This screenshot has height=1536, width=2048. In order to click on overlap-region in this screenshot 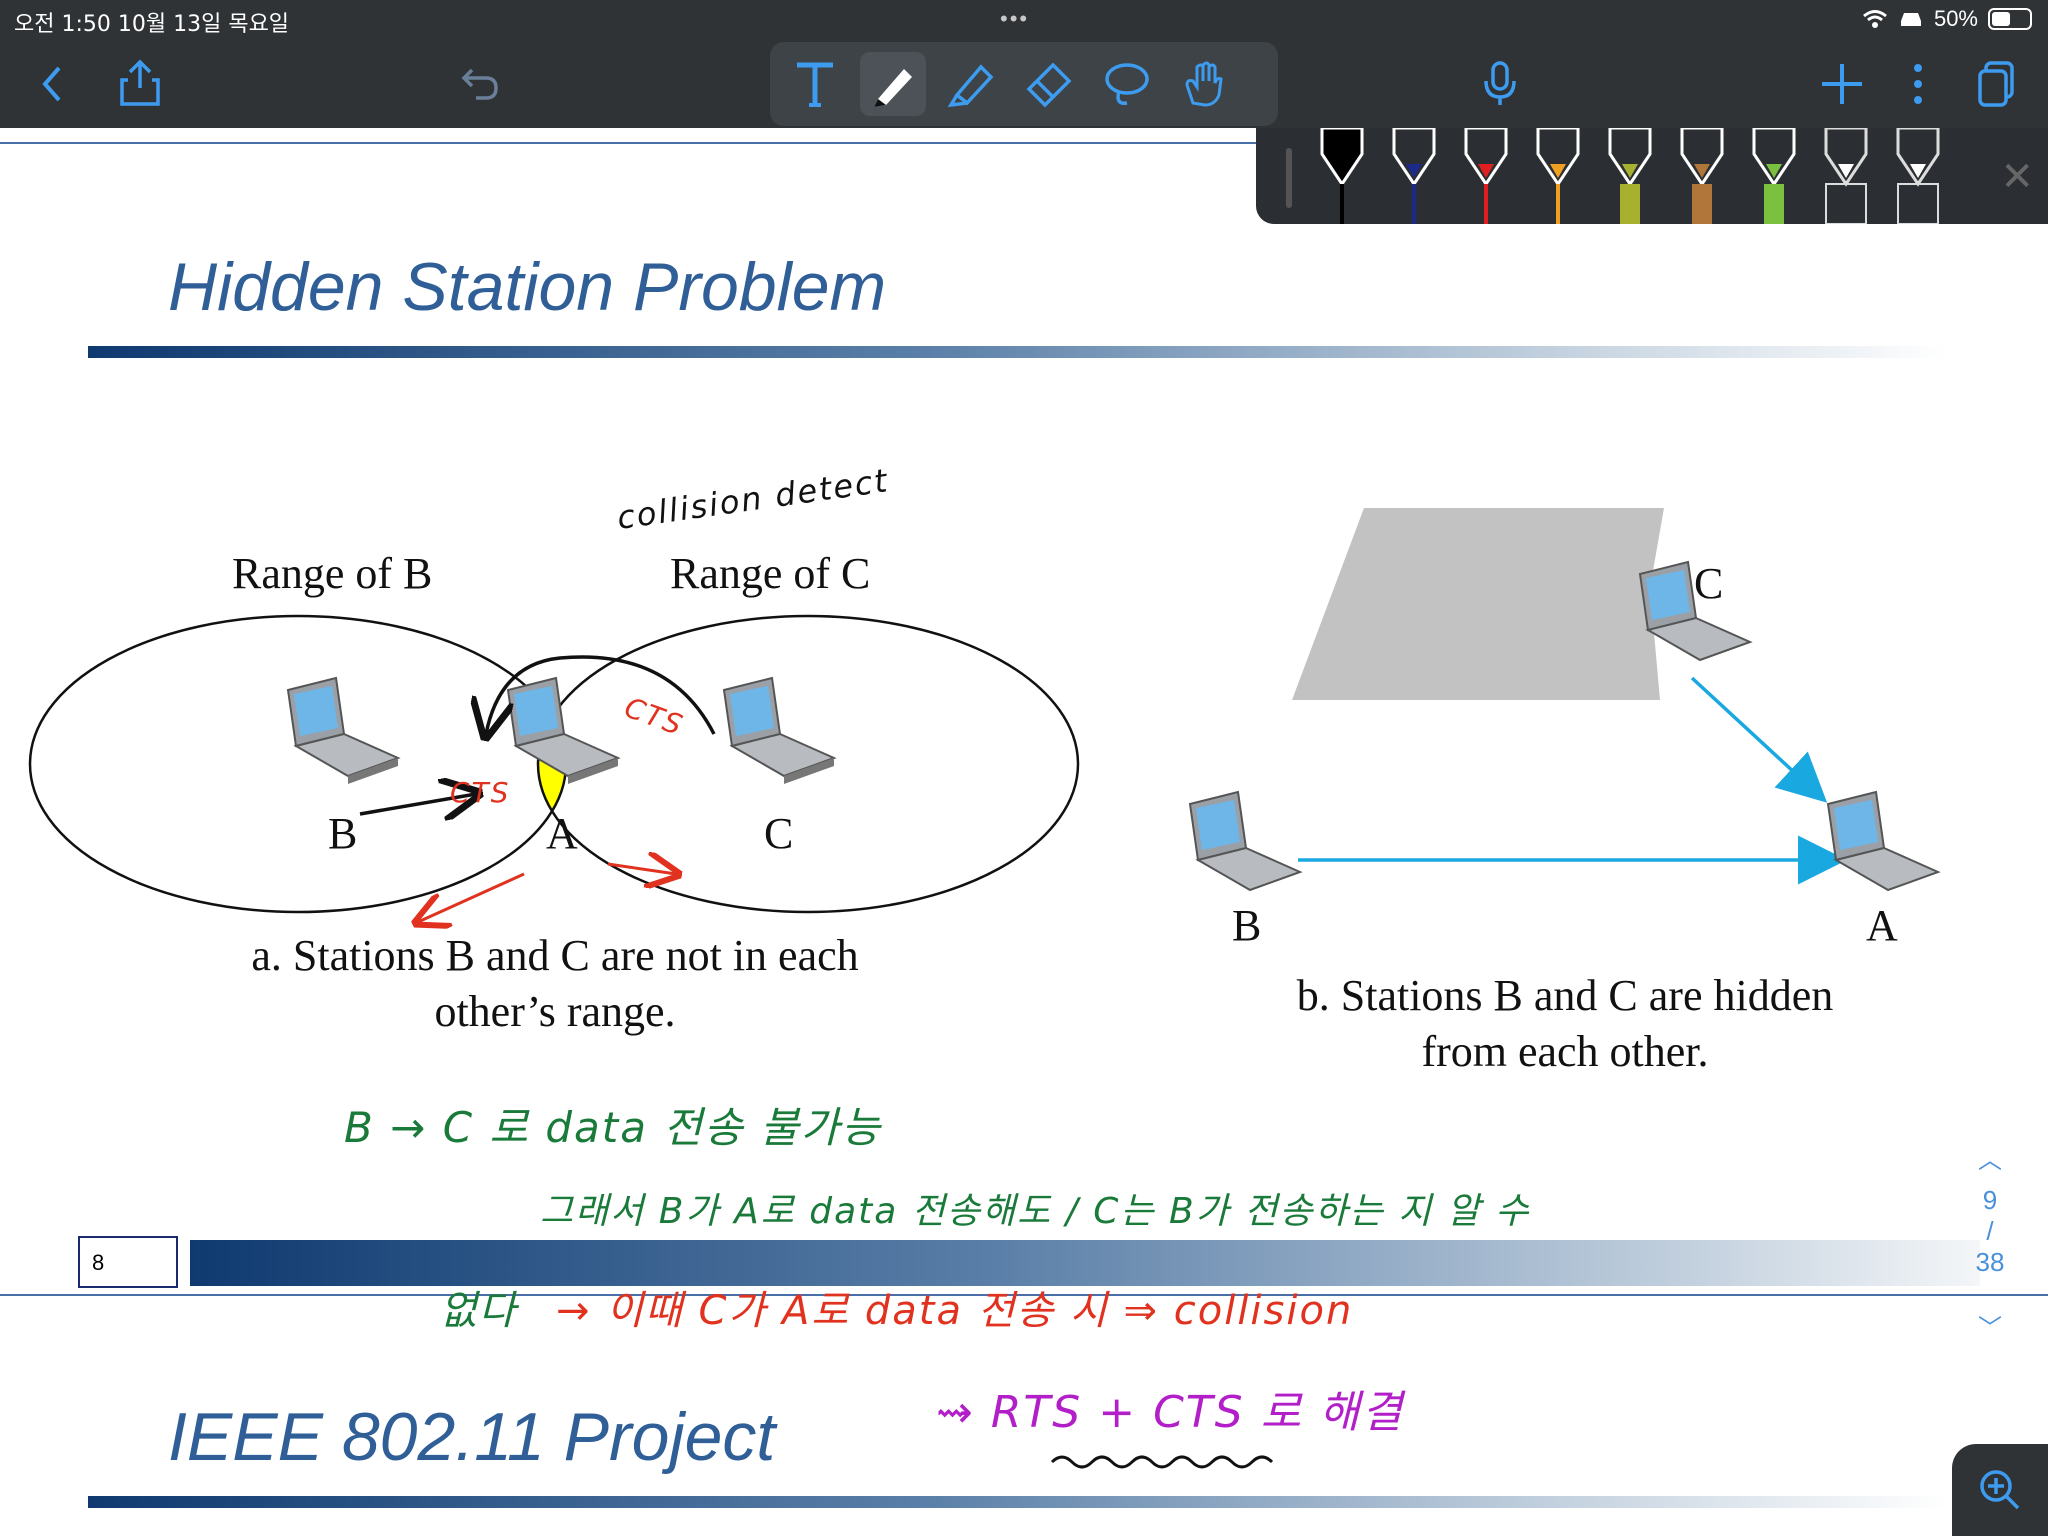, I will do `click(552, 764)`.